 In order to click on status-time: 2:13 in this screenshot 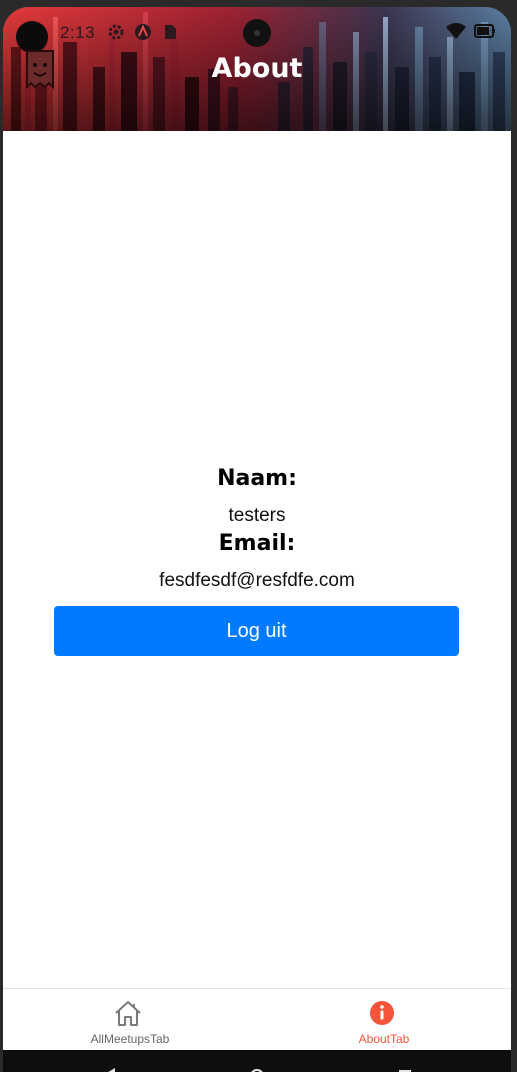, I will do `click(78, 32)`.